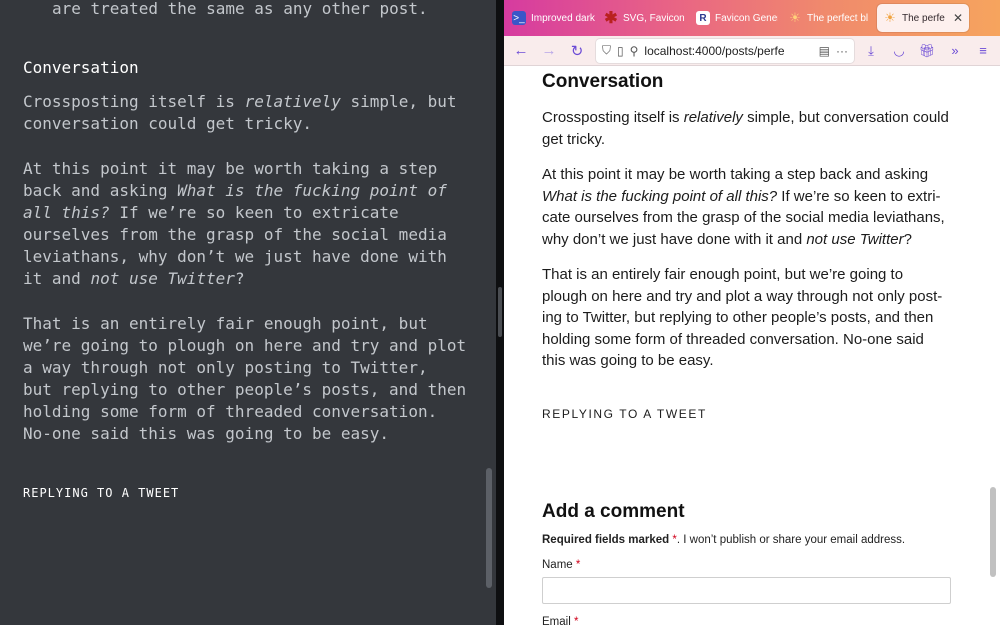 The image size is (1000, 625). Describe the element at coordinates (927, 51) in the screenshot. I see `extension-gift-icon: 🎁︎` at that location.